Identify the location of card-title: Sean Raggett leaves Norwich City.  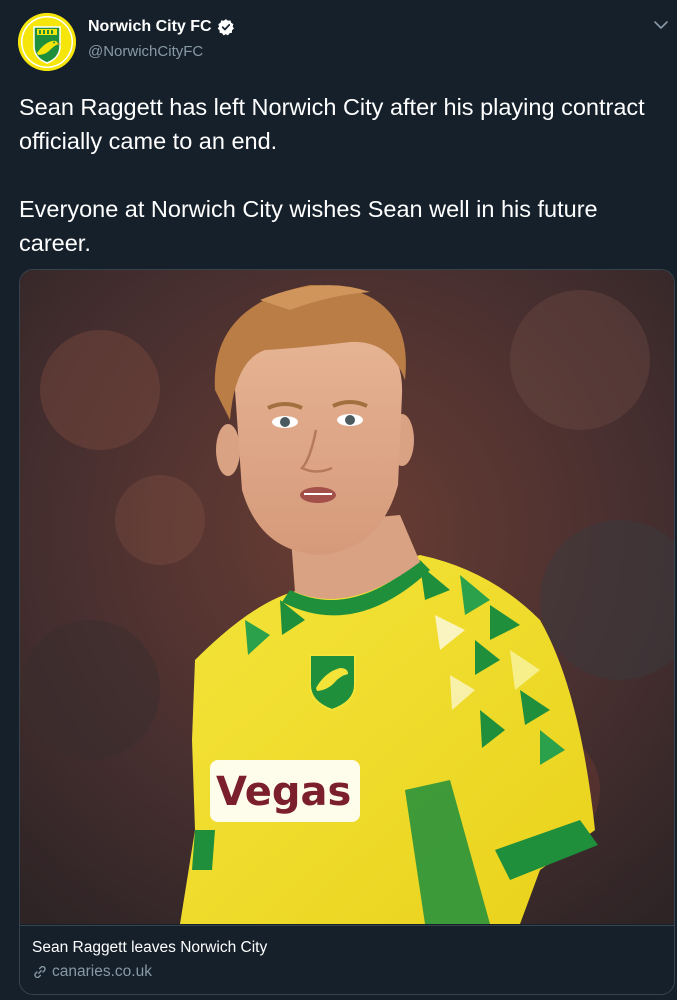
(149, 948).